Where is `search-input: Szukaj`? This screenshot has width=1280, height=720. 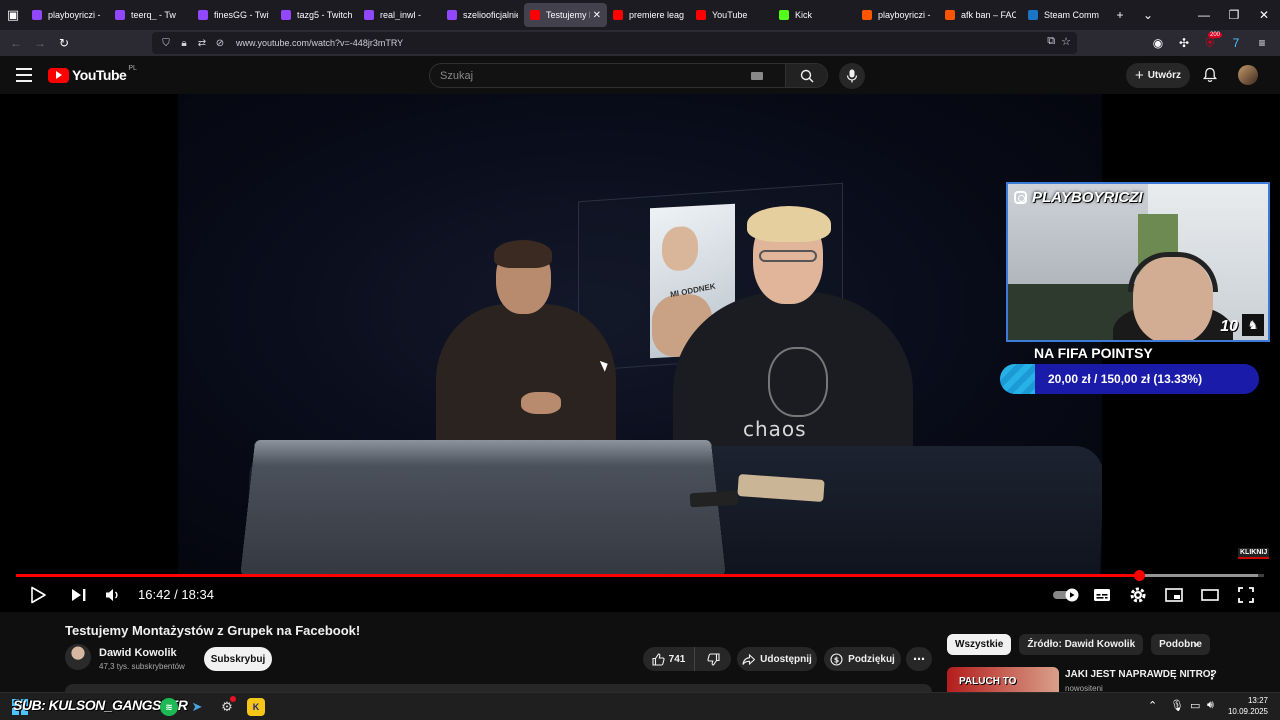
search-input: Szukaj is located at coordinates (595, 76).